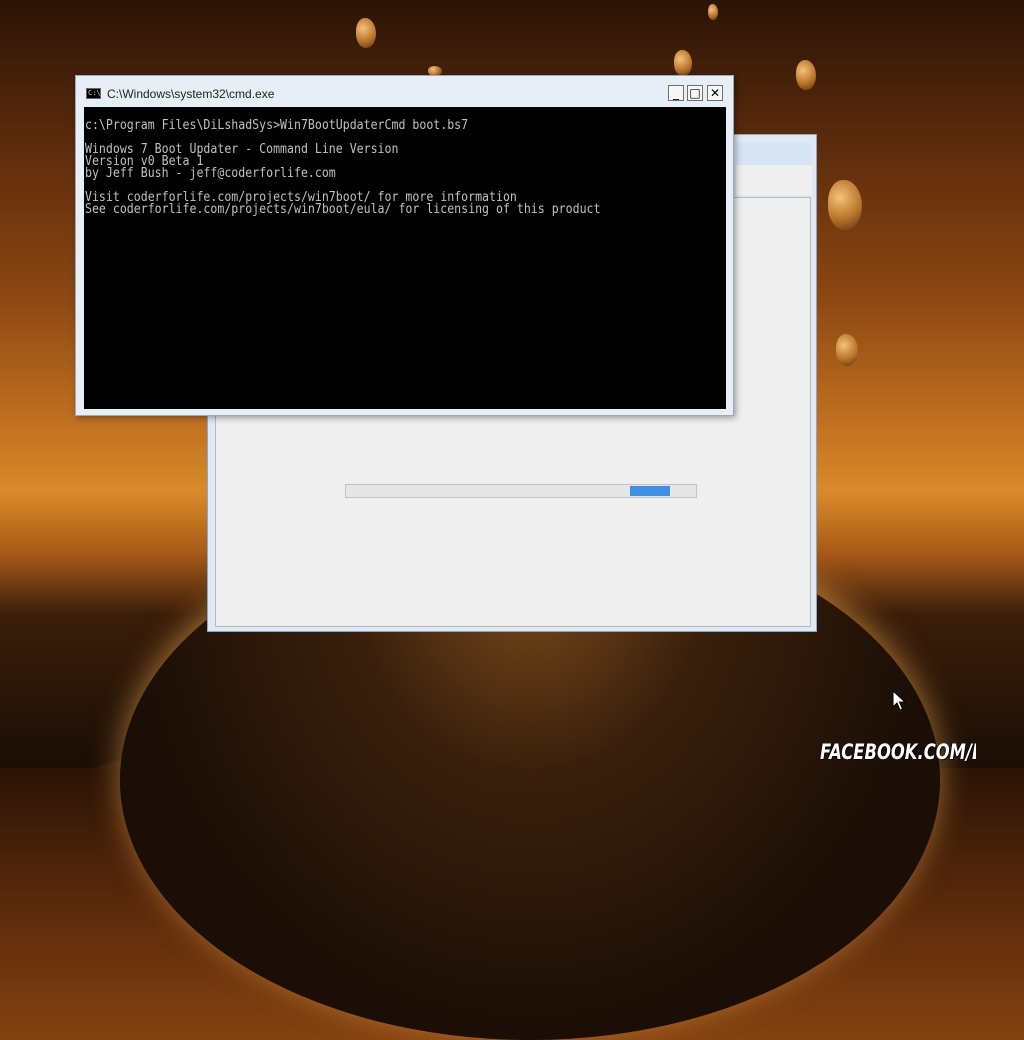  What do you see at coordinates (650, 491) in the screenshot?
I see `progress-bar-marquee-chunk` at bounding box center [650, 491].